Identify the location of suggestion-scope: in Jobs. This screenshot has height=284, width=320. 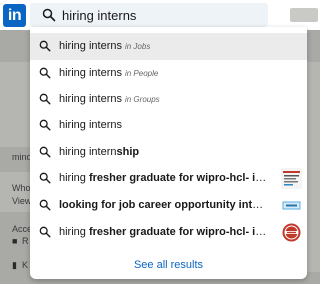
(137, 46).